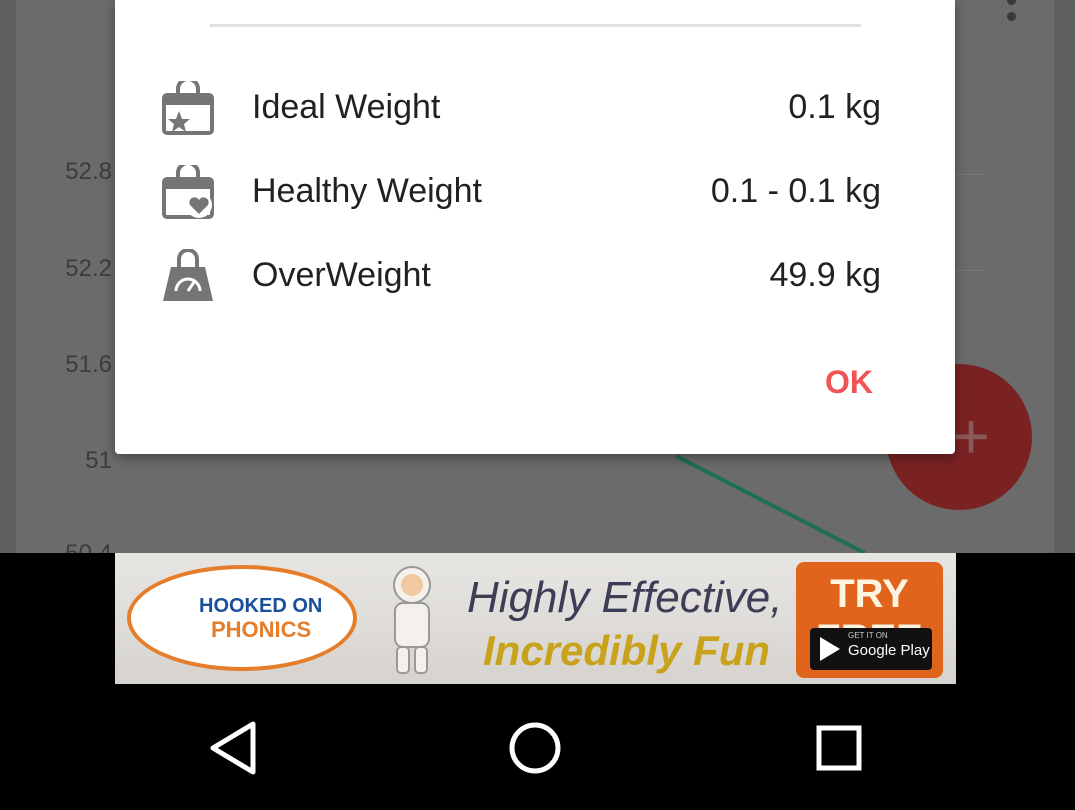 Image resolution: width=1075 pixels, height=810 pixels. Describe the element at coordinates (535, 108) in the screenshot. I see `ideal-weight-row: Ideal Weight 0.1 kg` at that location.